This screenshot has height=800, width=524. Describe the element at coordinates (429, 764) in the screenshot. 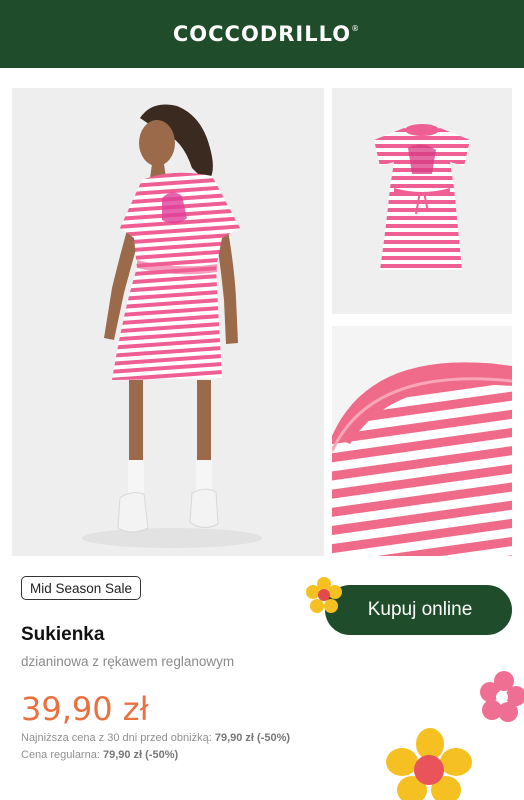

I see `large-yellow-flower-icon` at that location.